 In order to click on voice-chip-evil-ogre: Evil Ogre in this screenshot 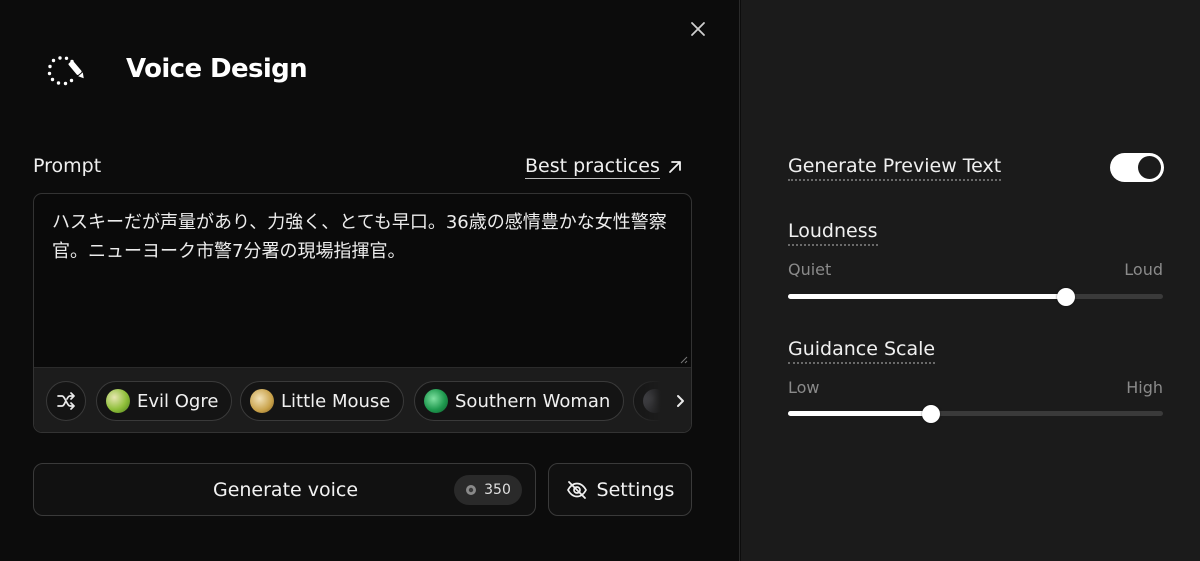, I will do `click(164, 401)`.